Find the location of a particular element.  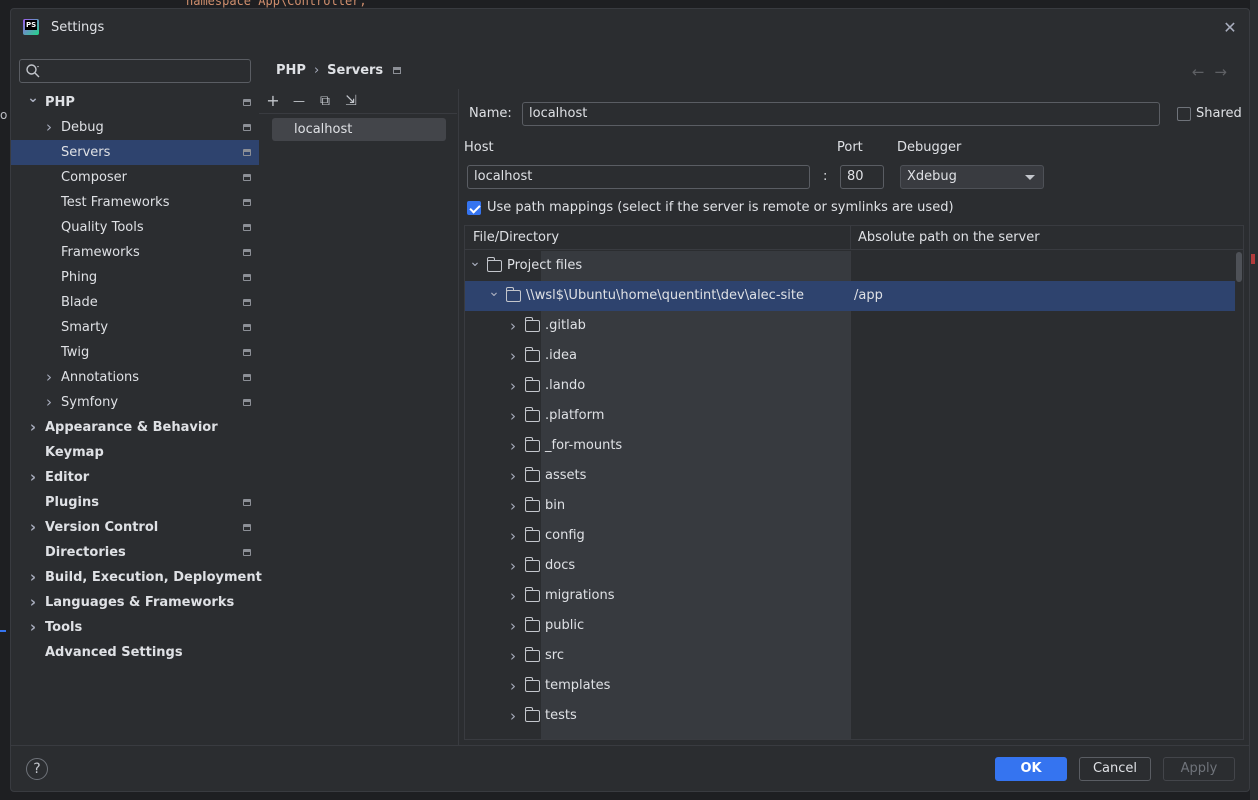

settings-search is located at coordinates (135, 71).